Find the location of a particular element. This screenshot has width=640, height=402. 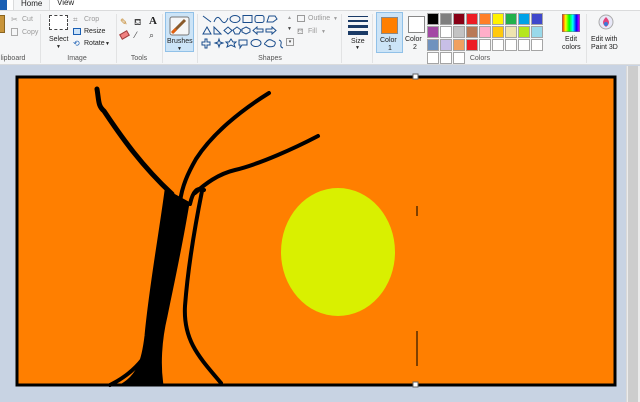

select-button: Select is located at coordinates (58, 39).